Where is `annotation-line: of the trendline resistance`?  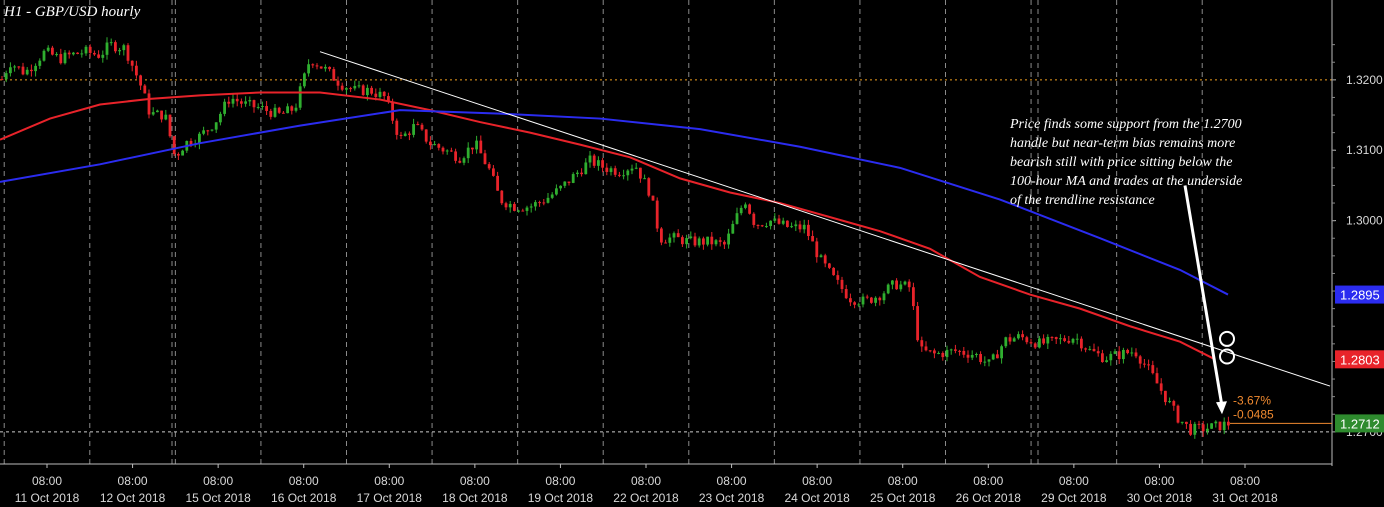 annotation-line: of the trendline resistance is located at coordinates (1082, 200).